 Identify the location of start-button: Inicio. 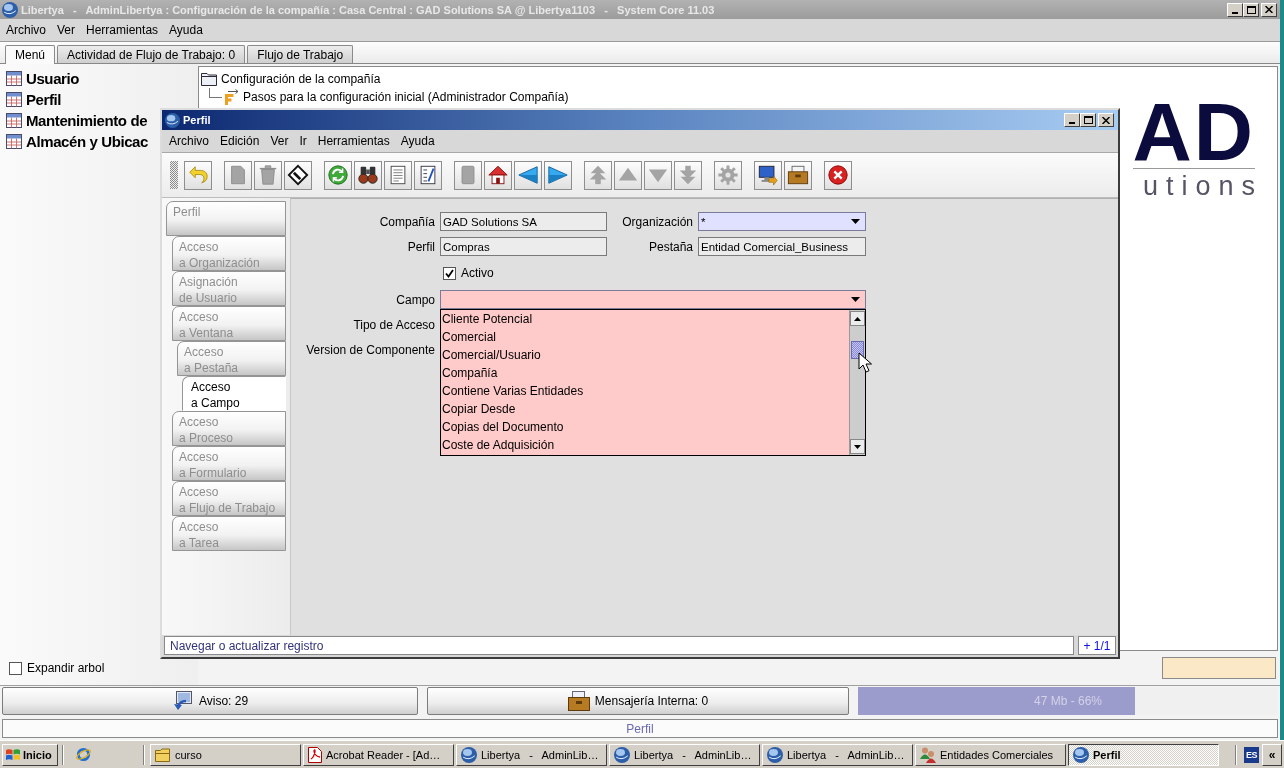
(30, 754).